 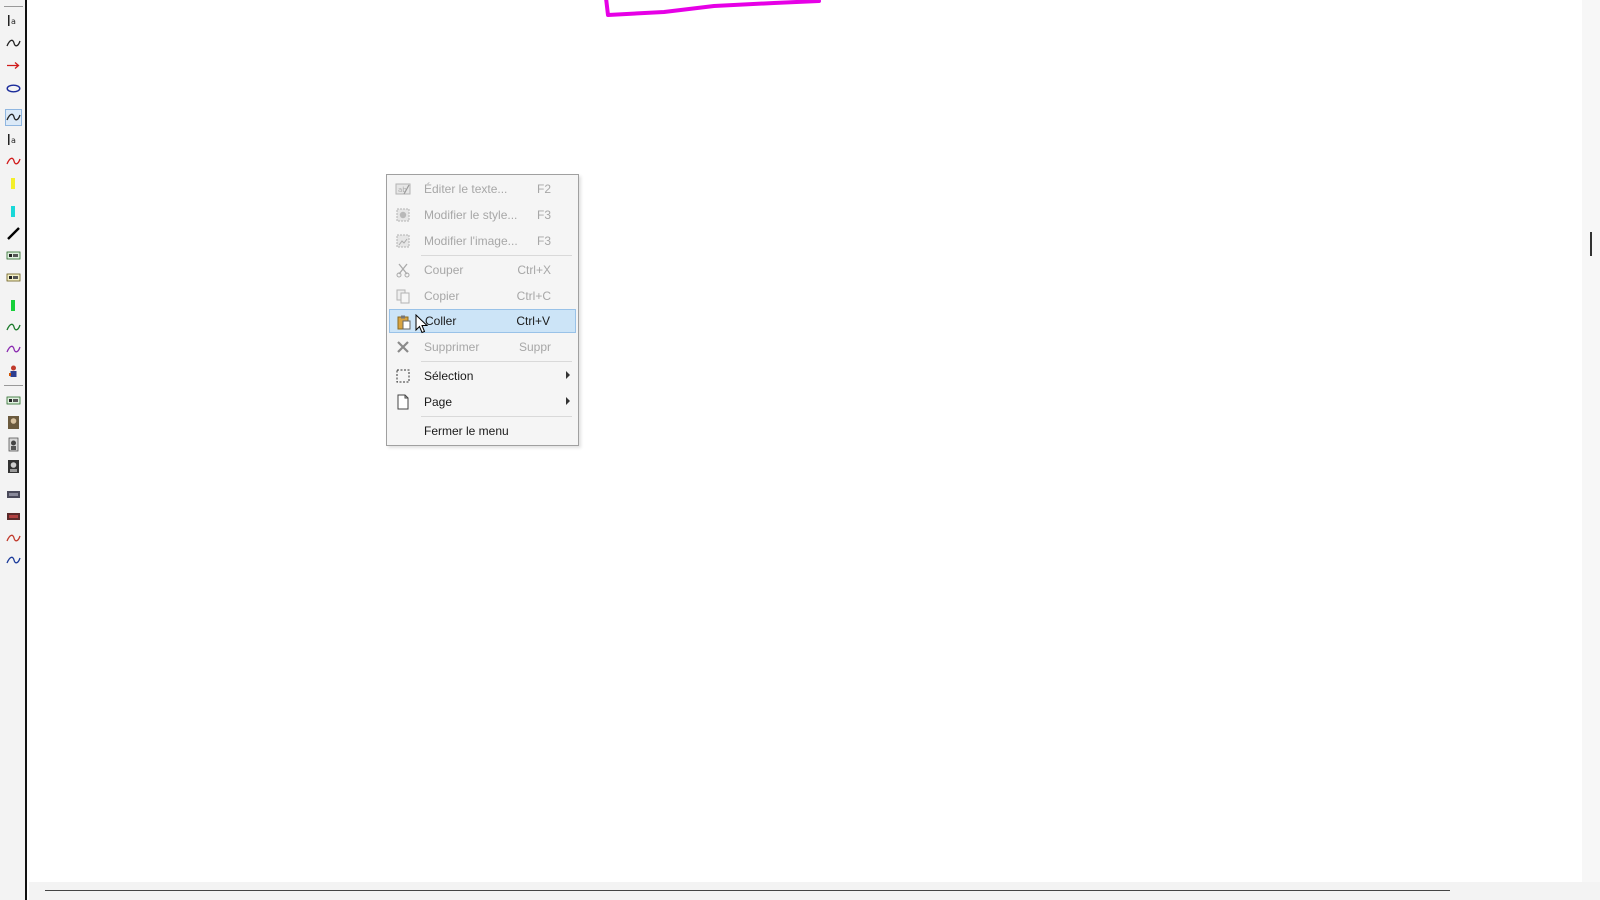 I want to click on copy-icon, so click(x=403, y=296).